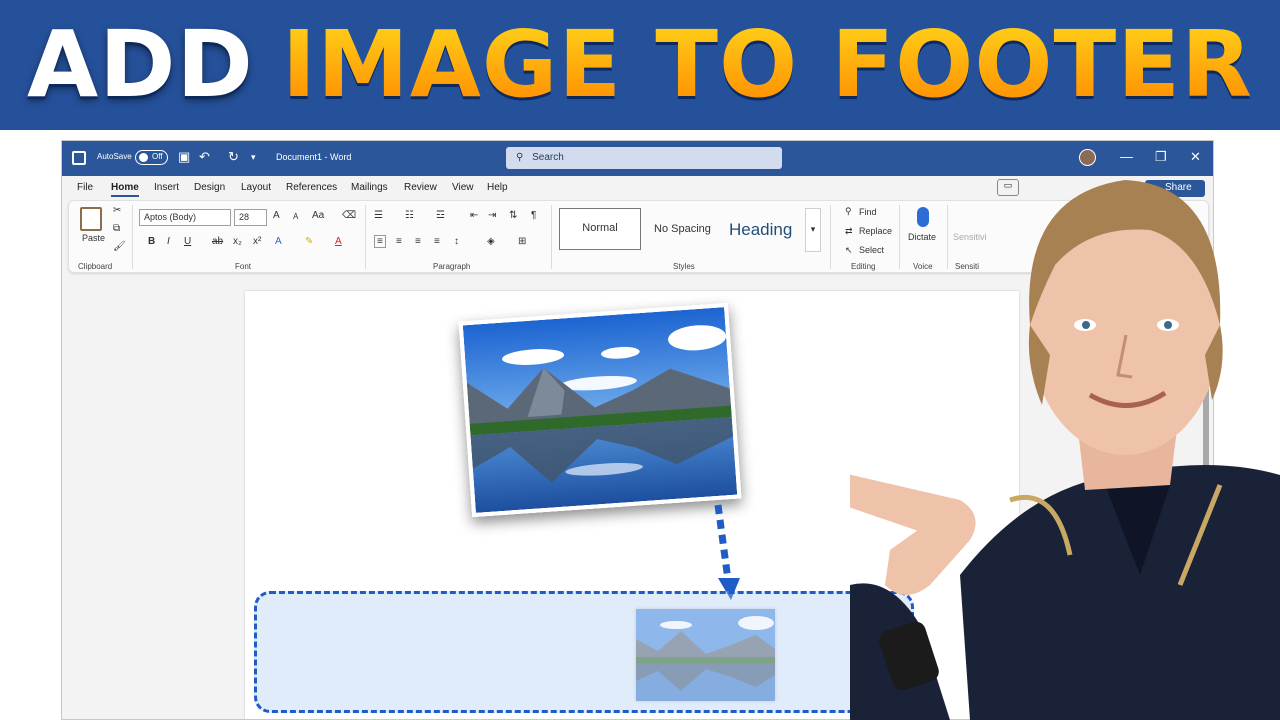  Describe the element at coordinates (338, 241) in the screenshot. I see `font-color-icon: A` at that location.